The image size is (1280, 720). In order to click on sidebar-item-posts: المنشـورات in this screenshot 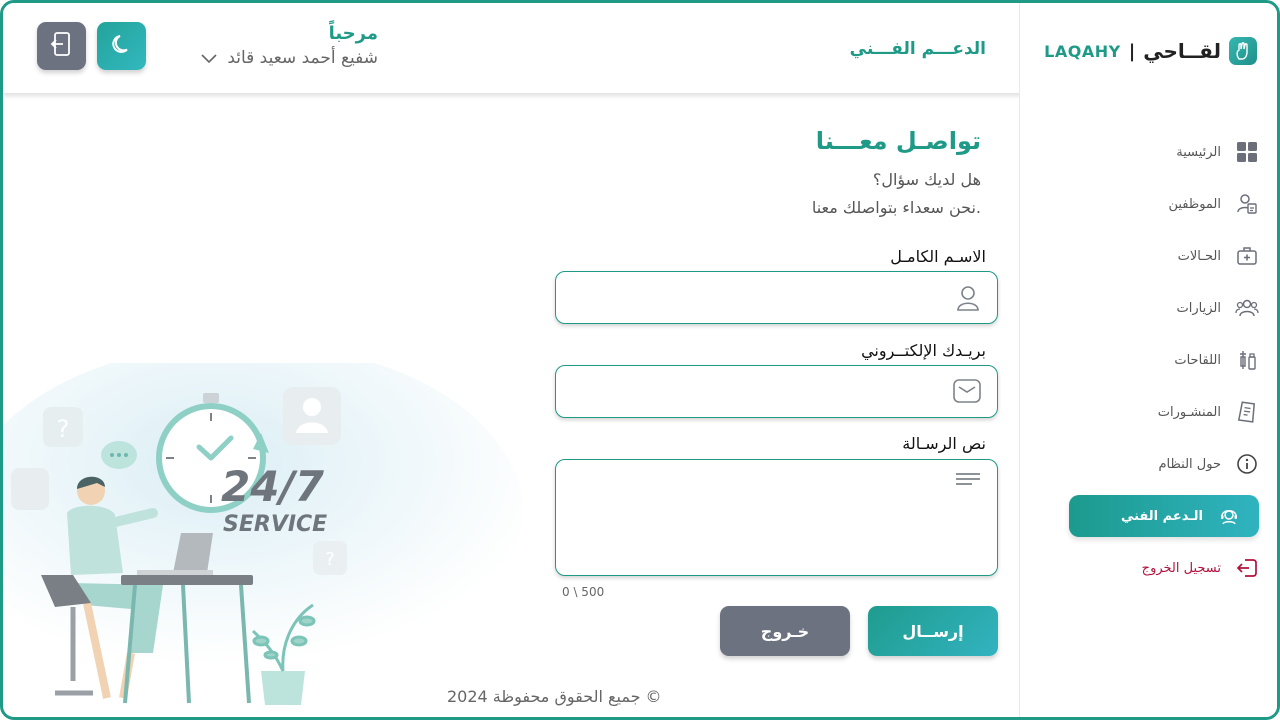, I will do `click(1164, 412)`.